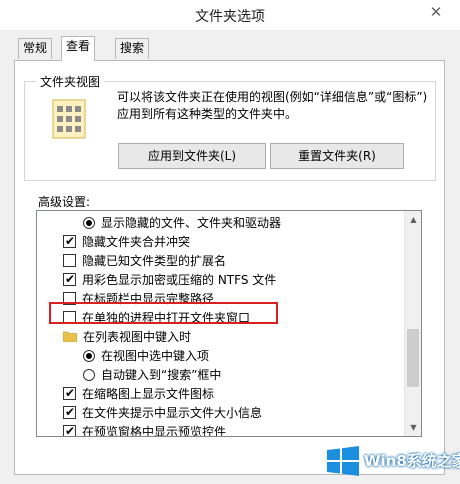 This screenshot has width=460, height=484. Describe the element at coordinates (337, 156) in the screenshot. I see `reset-folders-button: 重置文件夹(R)` at that location.